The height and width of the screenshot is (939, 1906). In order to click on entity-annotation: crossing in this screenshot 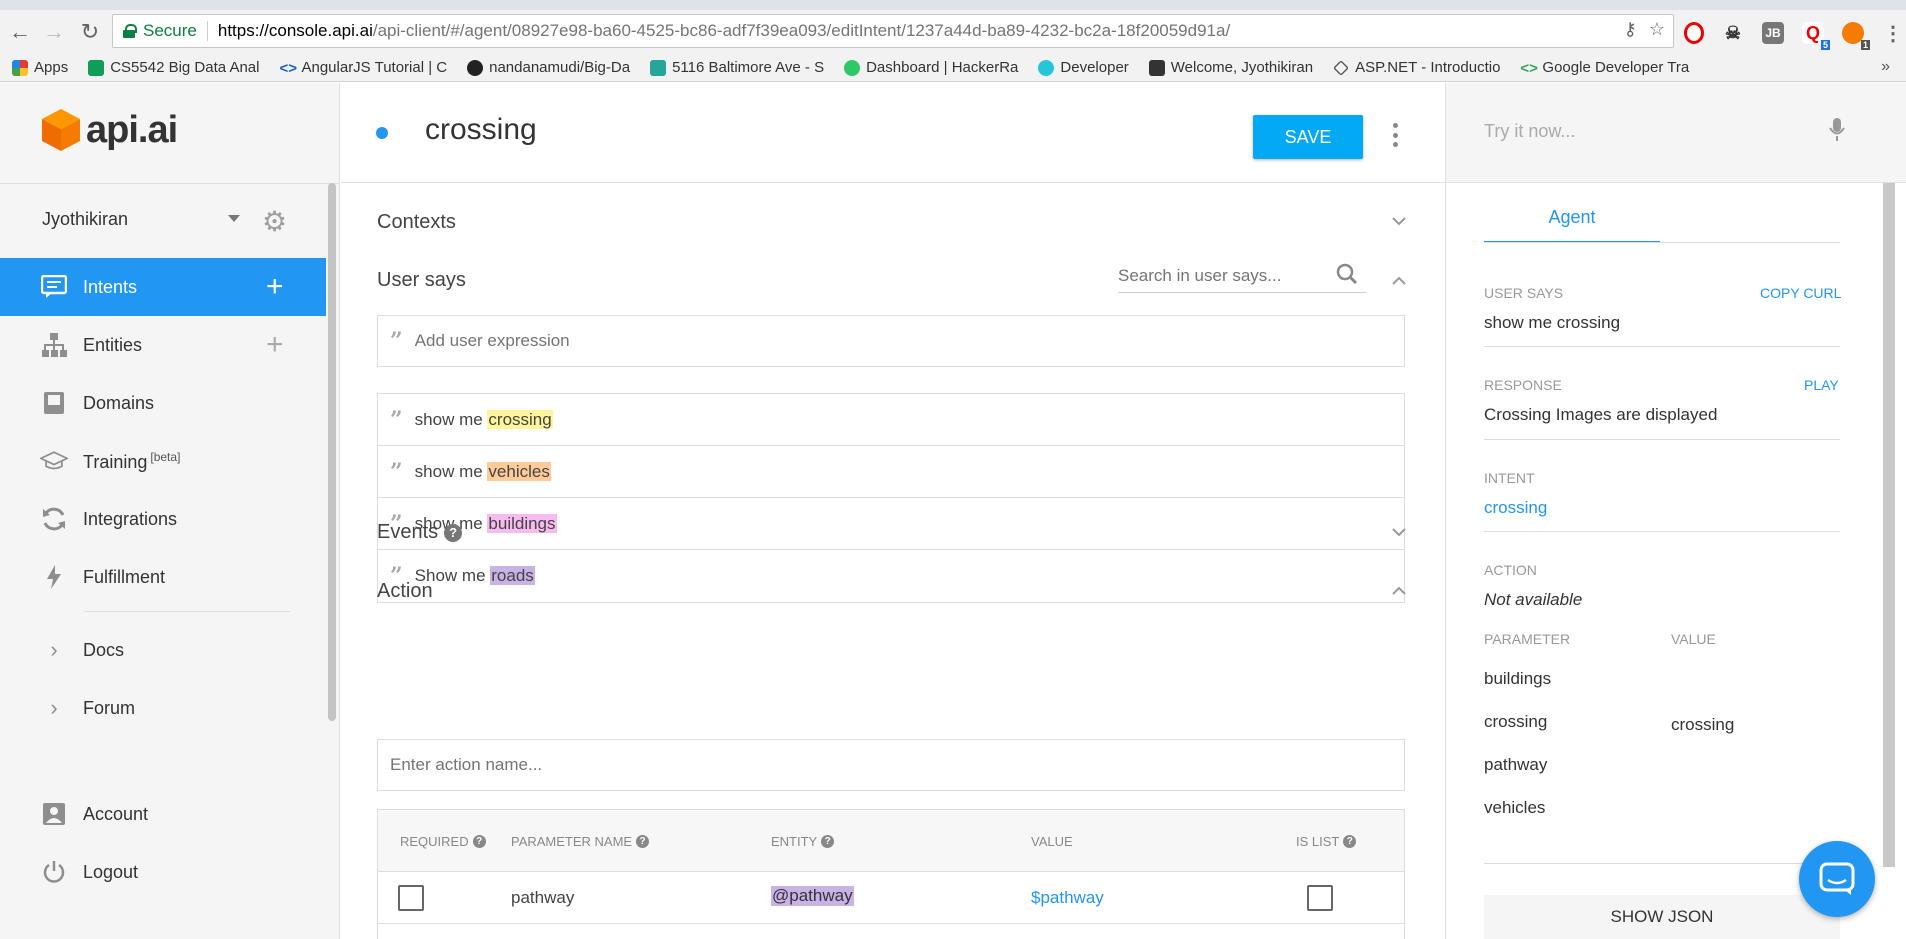, I will do `click(520, 419)`.